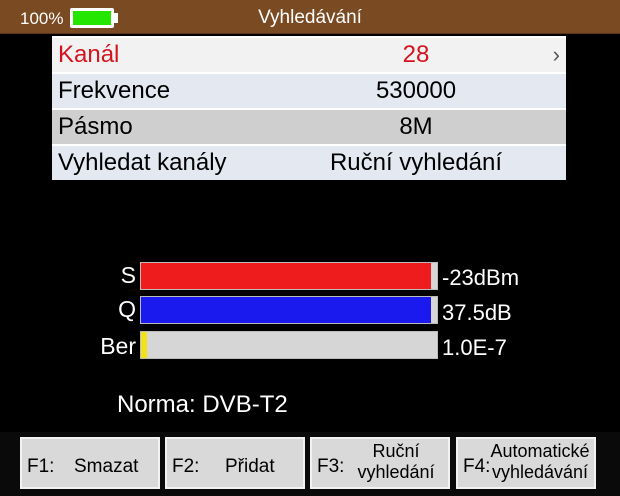 This screenshot has width=620, height=496. Describe the element at coordinates (186, 466) in the screenshot. I see `f2-key-id: F2:` at that location.